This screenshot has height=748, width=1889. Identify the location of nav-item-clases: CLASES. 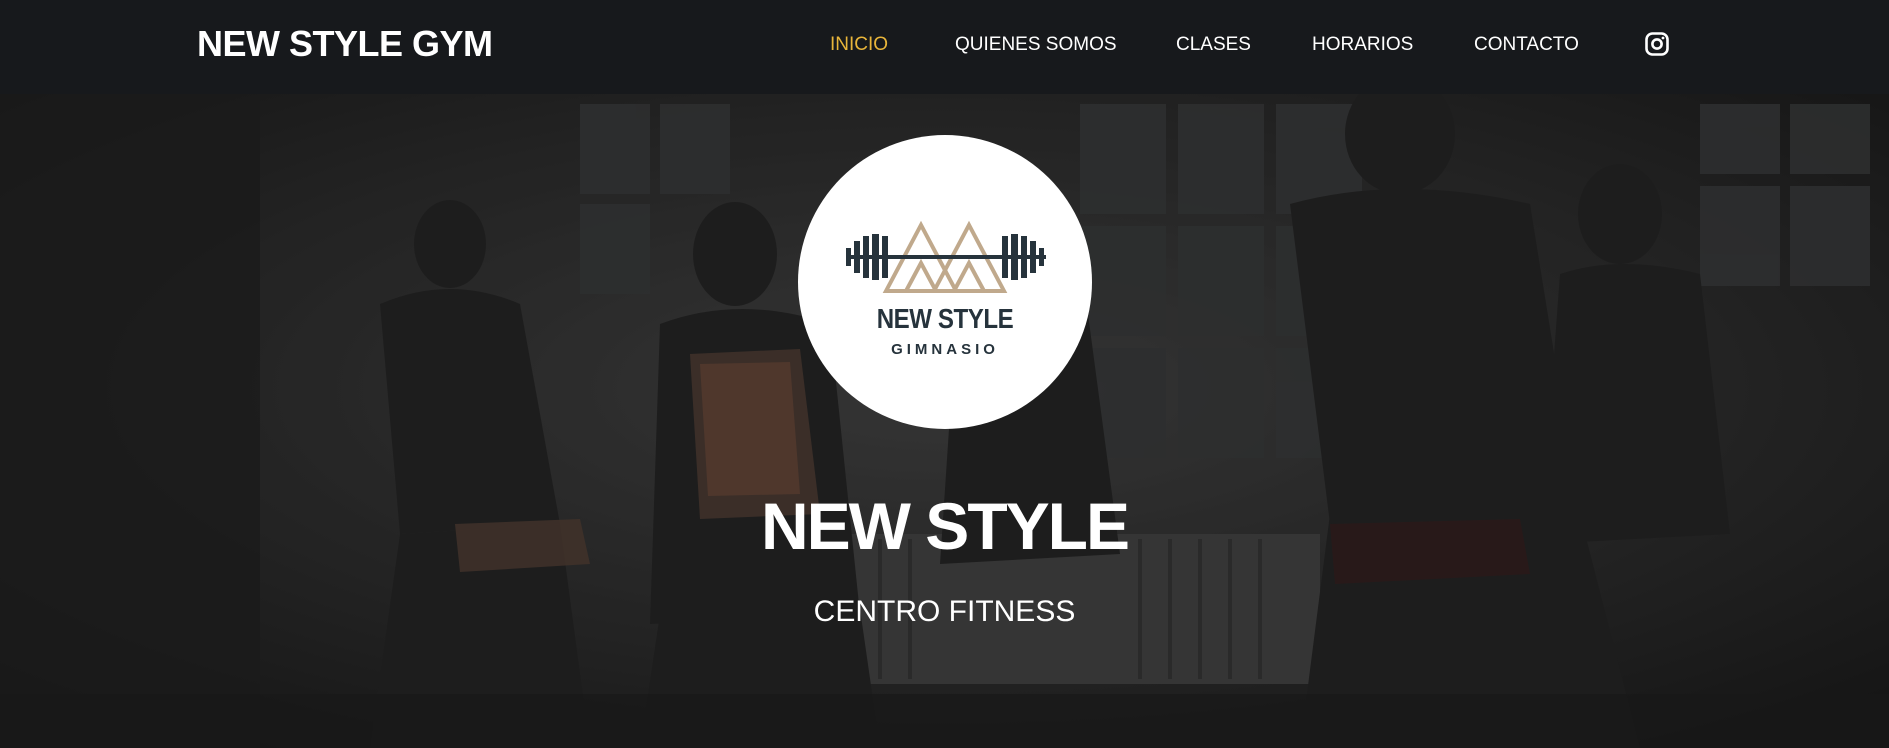
(1213, 45).